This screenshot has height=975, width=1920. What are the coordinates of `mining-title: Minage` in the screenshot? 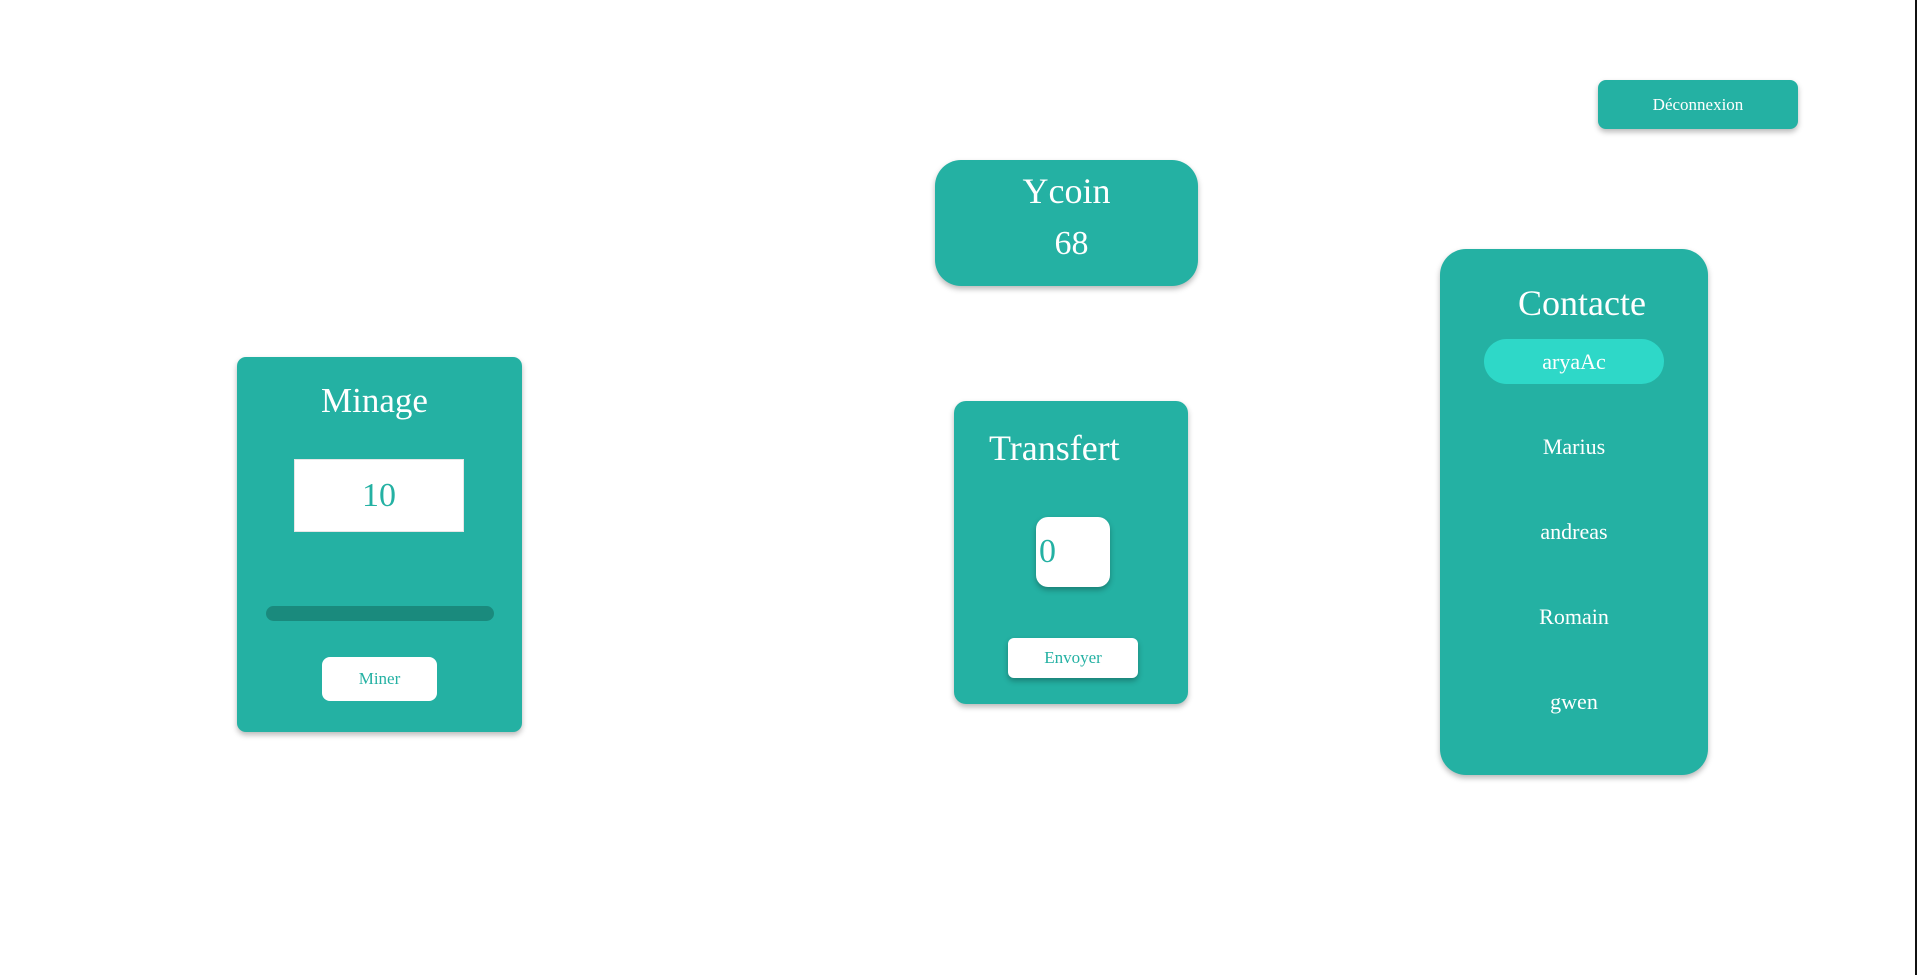 It's located at (374, 400).